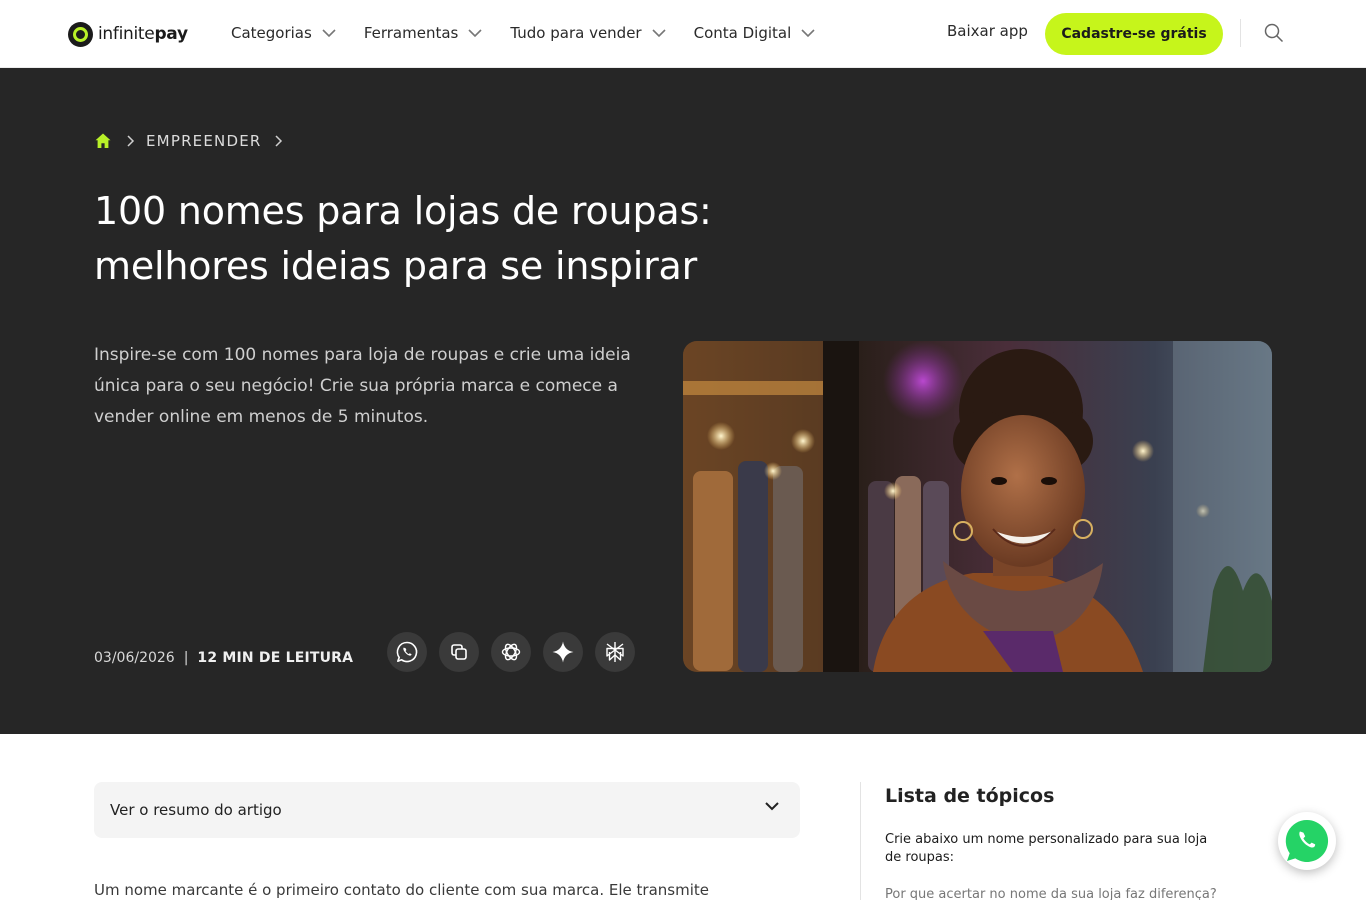 This screenshot has height=900, width=1366. I want to click on chatgpt-icon, so click(511, 652).